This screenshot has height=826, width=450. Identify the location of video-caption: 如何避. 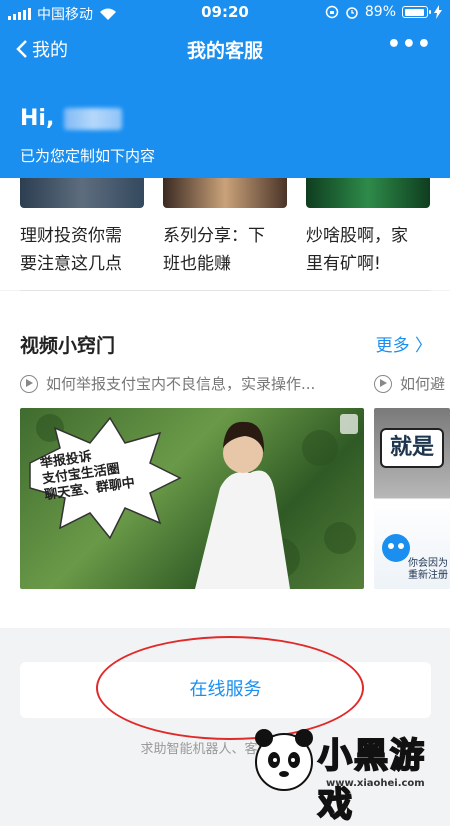
(409, 383).